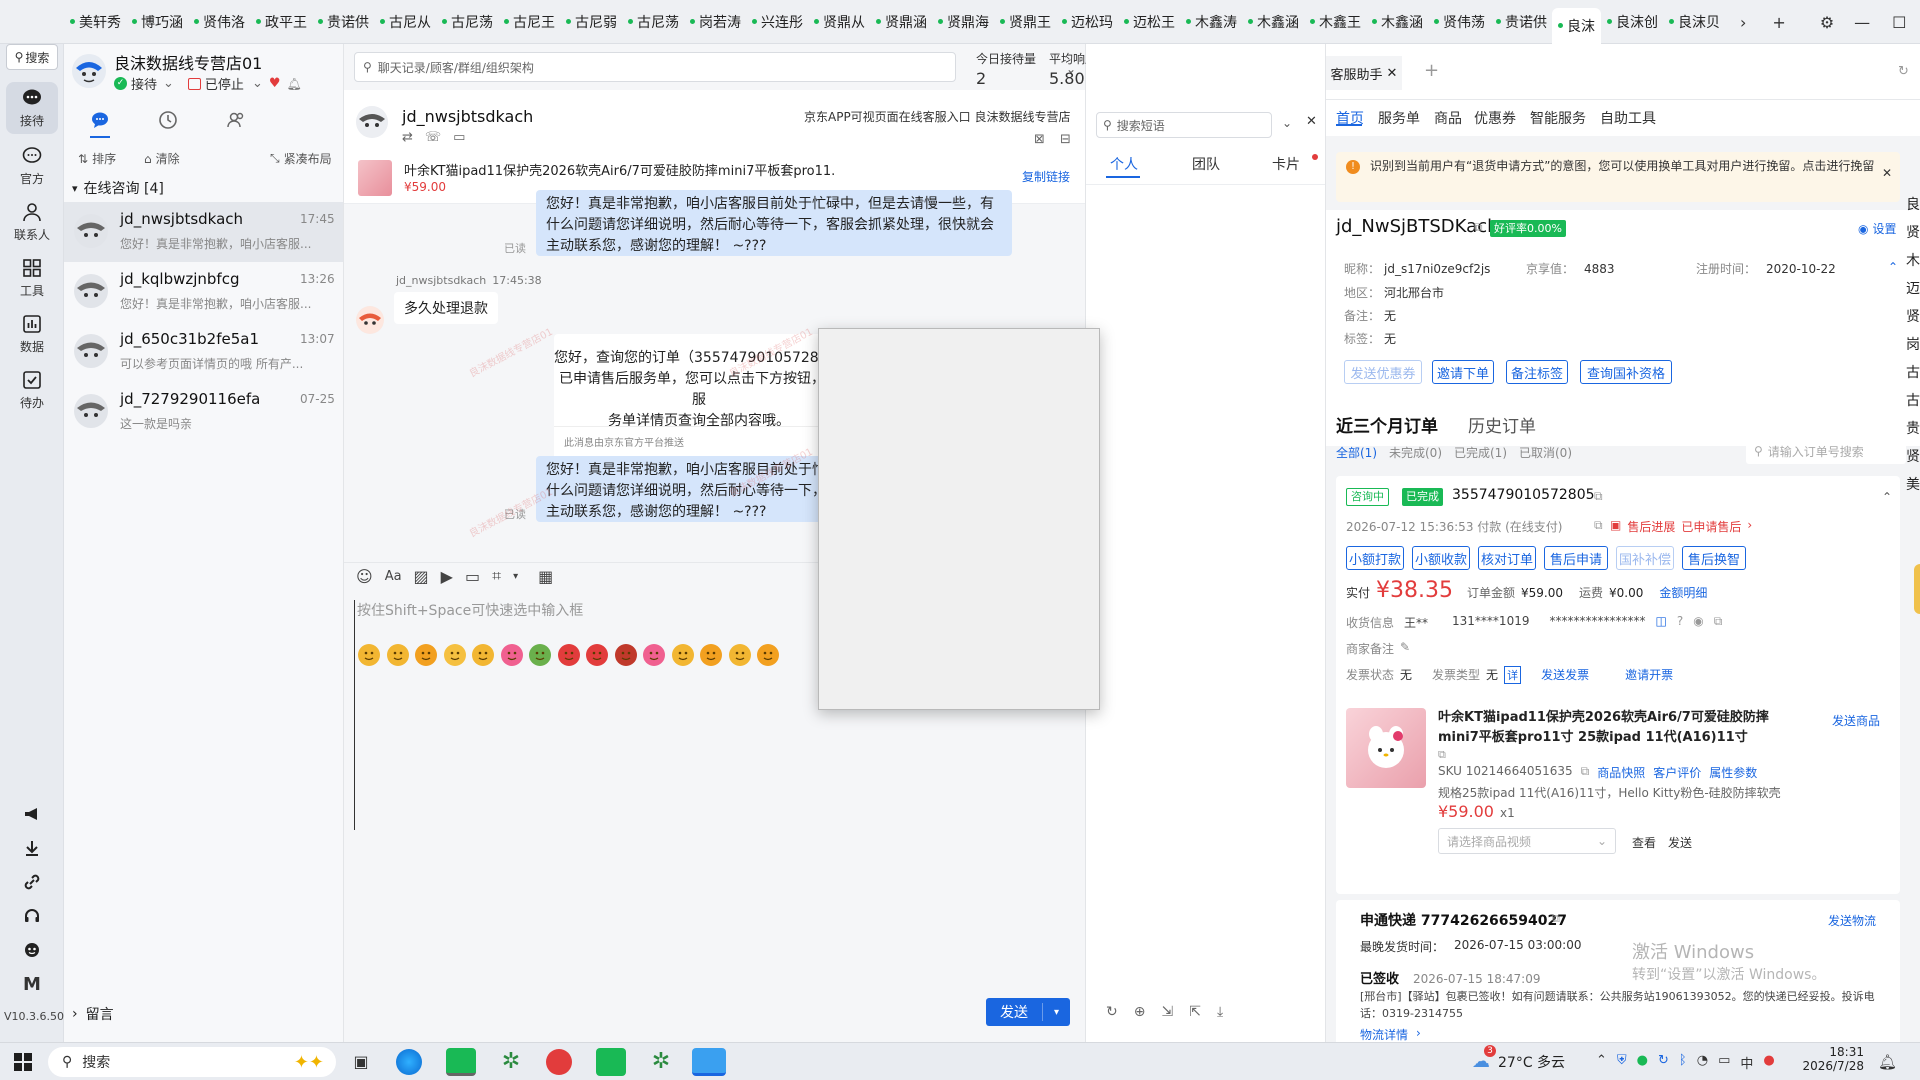  What do you see at coordinates (1877, 228) in the screenshot?
I see `settings-button: ◉ 设置` at bounding box center [1877, 228].